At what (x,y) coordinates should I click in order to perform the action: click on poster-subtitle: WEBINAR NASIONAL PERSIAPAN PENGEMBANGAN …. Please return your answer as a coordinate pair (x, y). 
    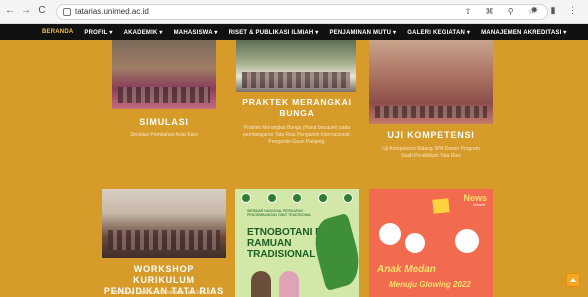
    Looking at the image, I should click on (279, 213).